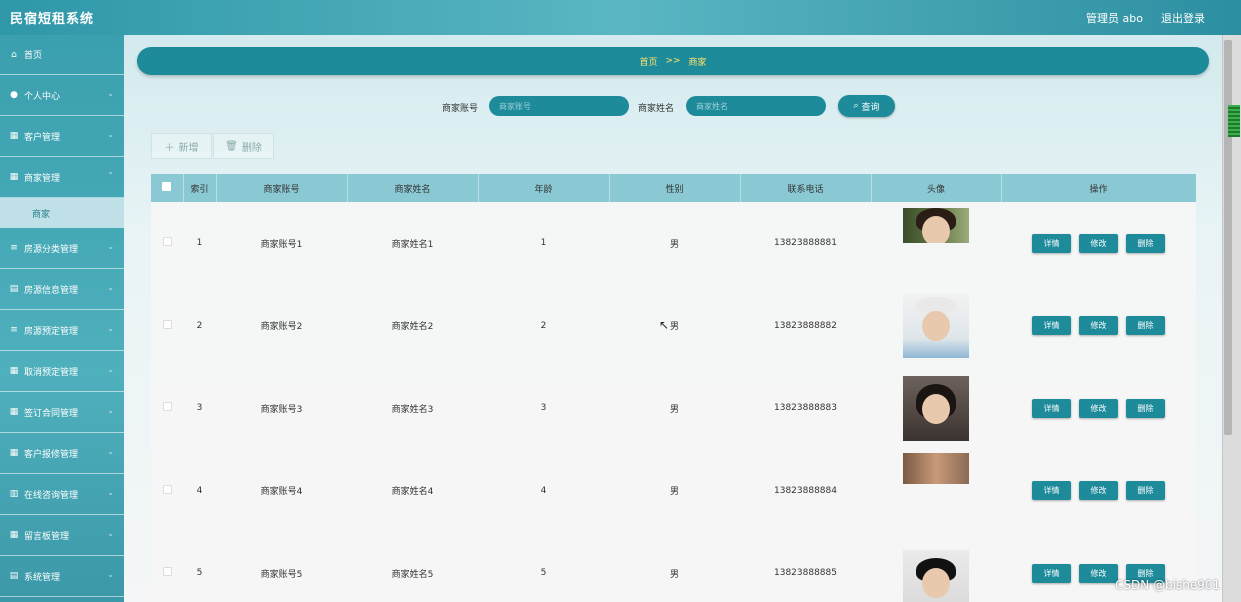 The image size is (1241, 602). What do you see at coordinates (62, 494) in the screenshot?
I see `sidebar-item-consult: ▥ 在线咨询管理 ⌄` at bounding box center [62, 494].